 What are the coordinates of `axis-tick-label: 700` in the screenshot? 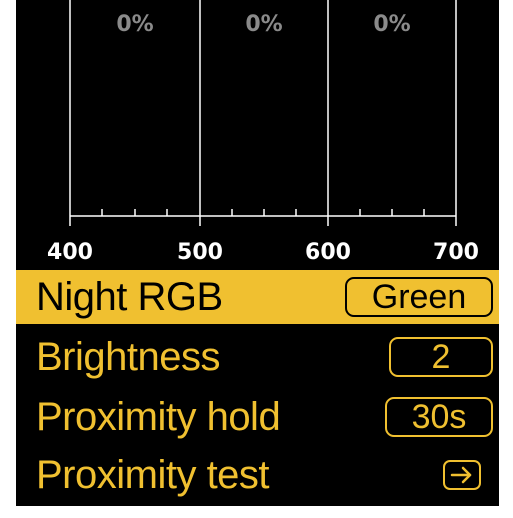 It's located at (456, 252).